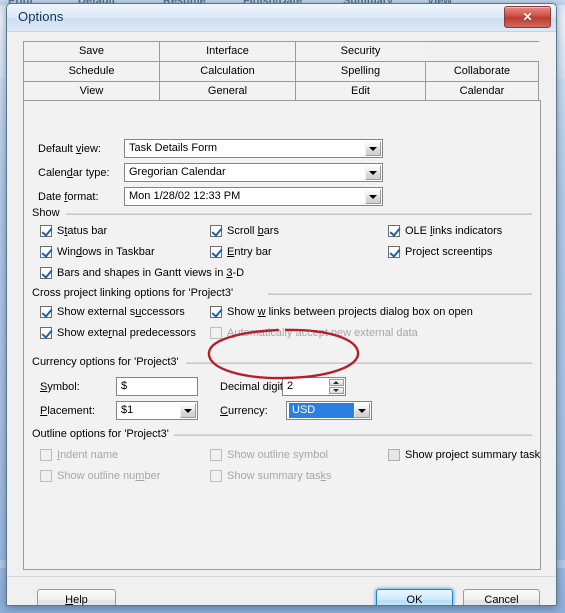  Describe the element at coordinates (314, 386) in the screenshot. I see `decimal-digits-stepper: 2` at that location.